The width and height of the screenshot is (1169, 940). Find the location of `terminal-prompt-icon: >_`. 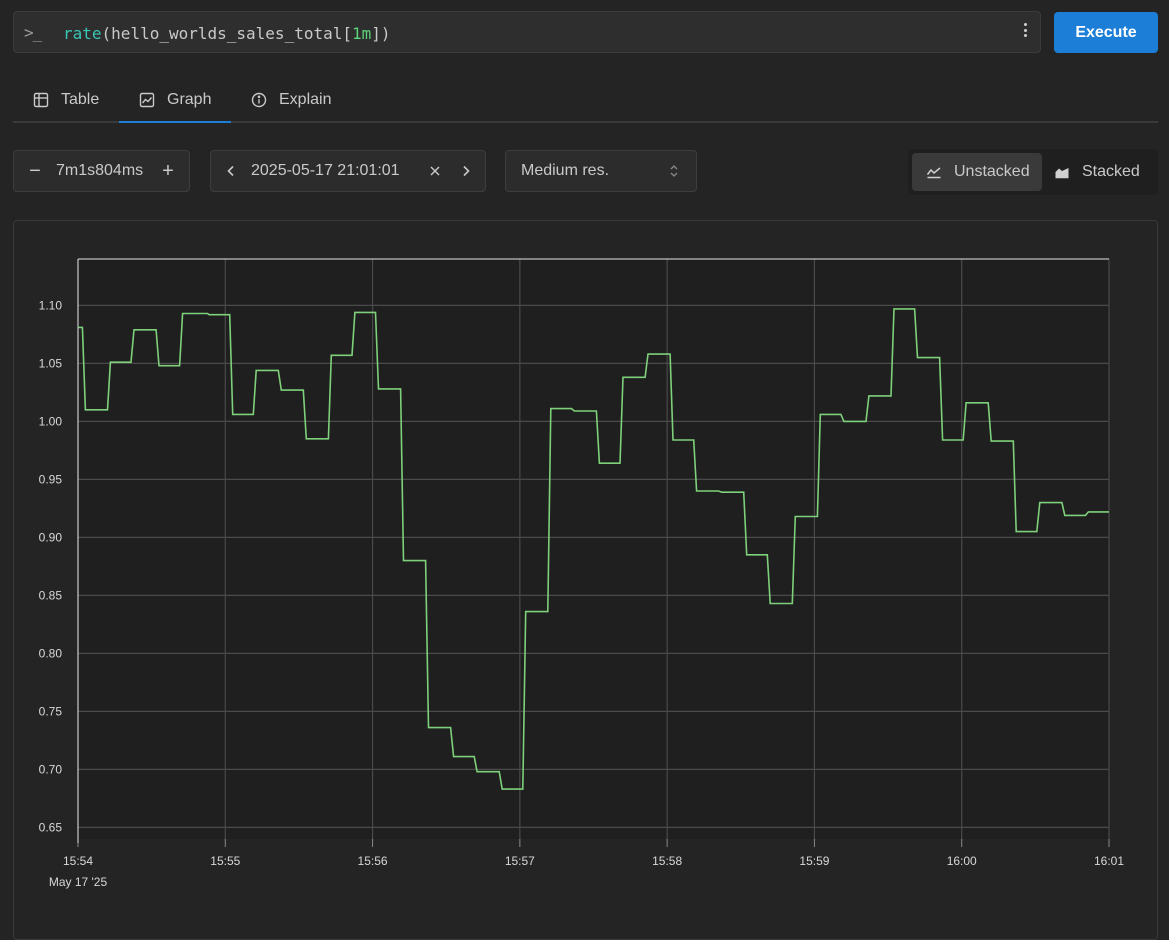

terminal-prompt-icon: >_ is located at coordinates (33, 32).